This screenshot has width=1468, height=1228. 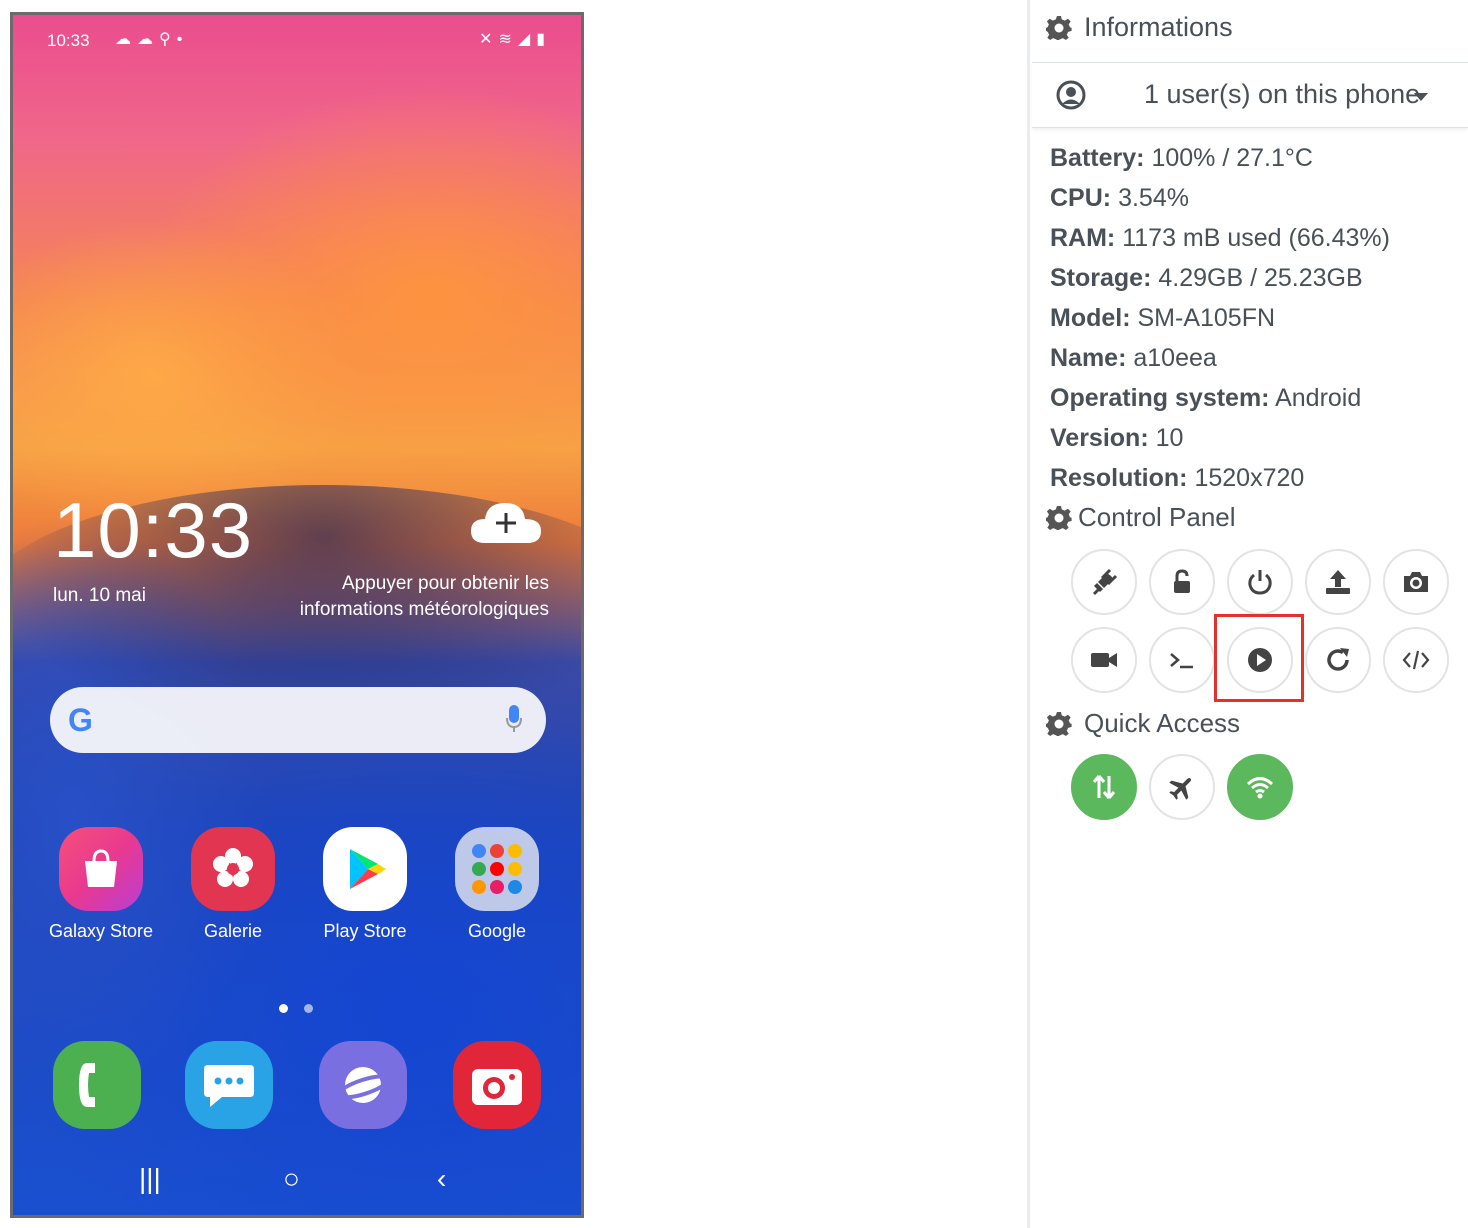 I want to click on recents-button: |||, so click(x=150, y=1179).